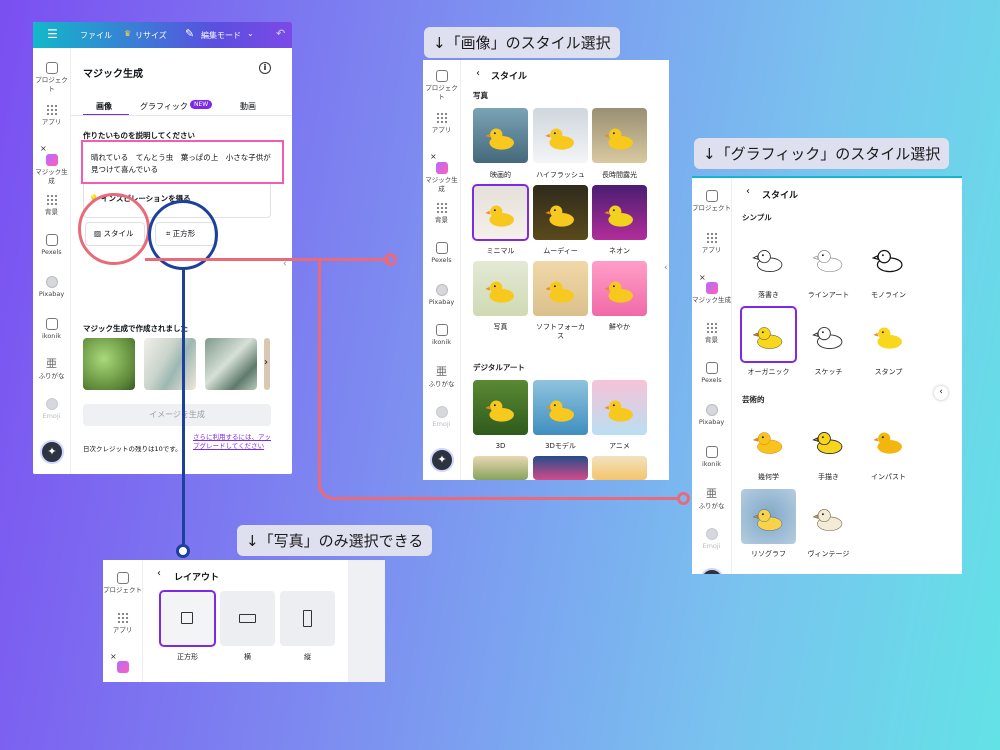 The height and width of the screenshot is (750, 1000). I want to click on tab-graphic: グラフィック, so click(164, 106).